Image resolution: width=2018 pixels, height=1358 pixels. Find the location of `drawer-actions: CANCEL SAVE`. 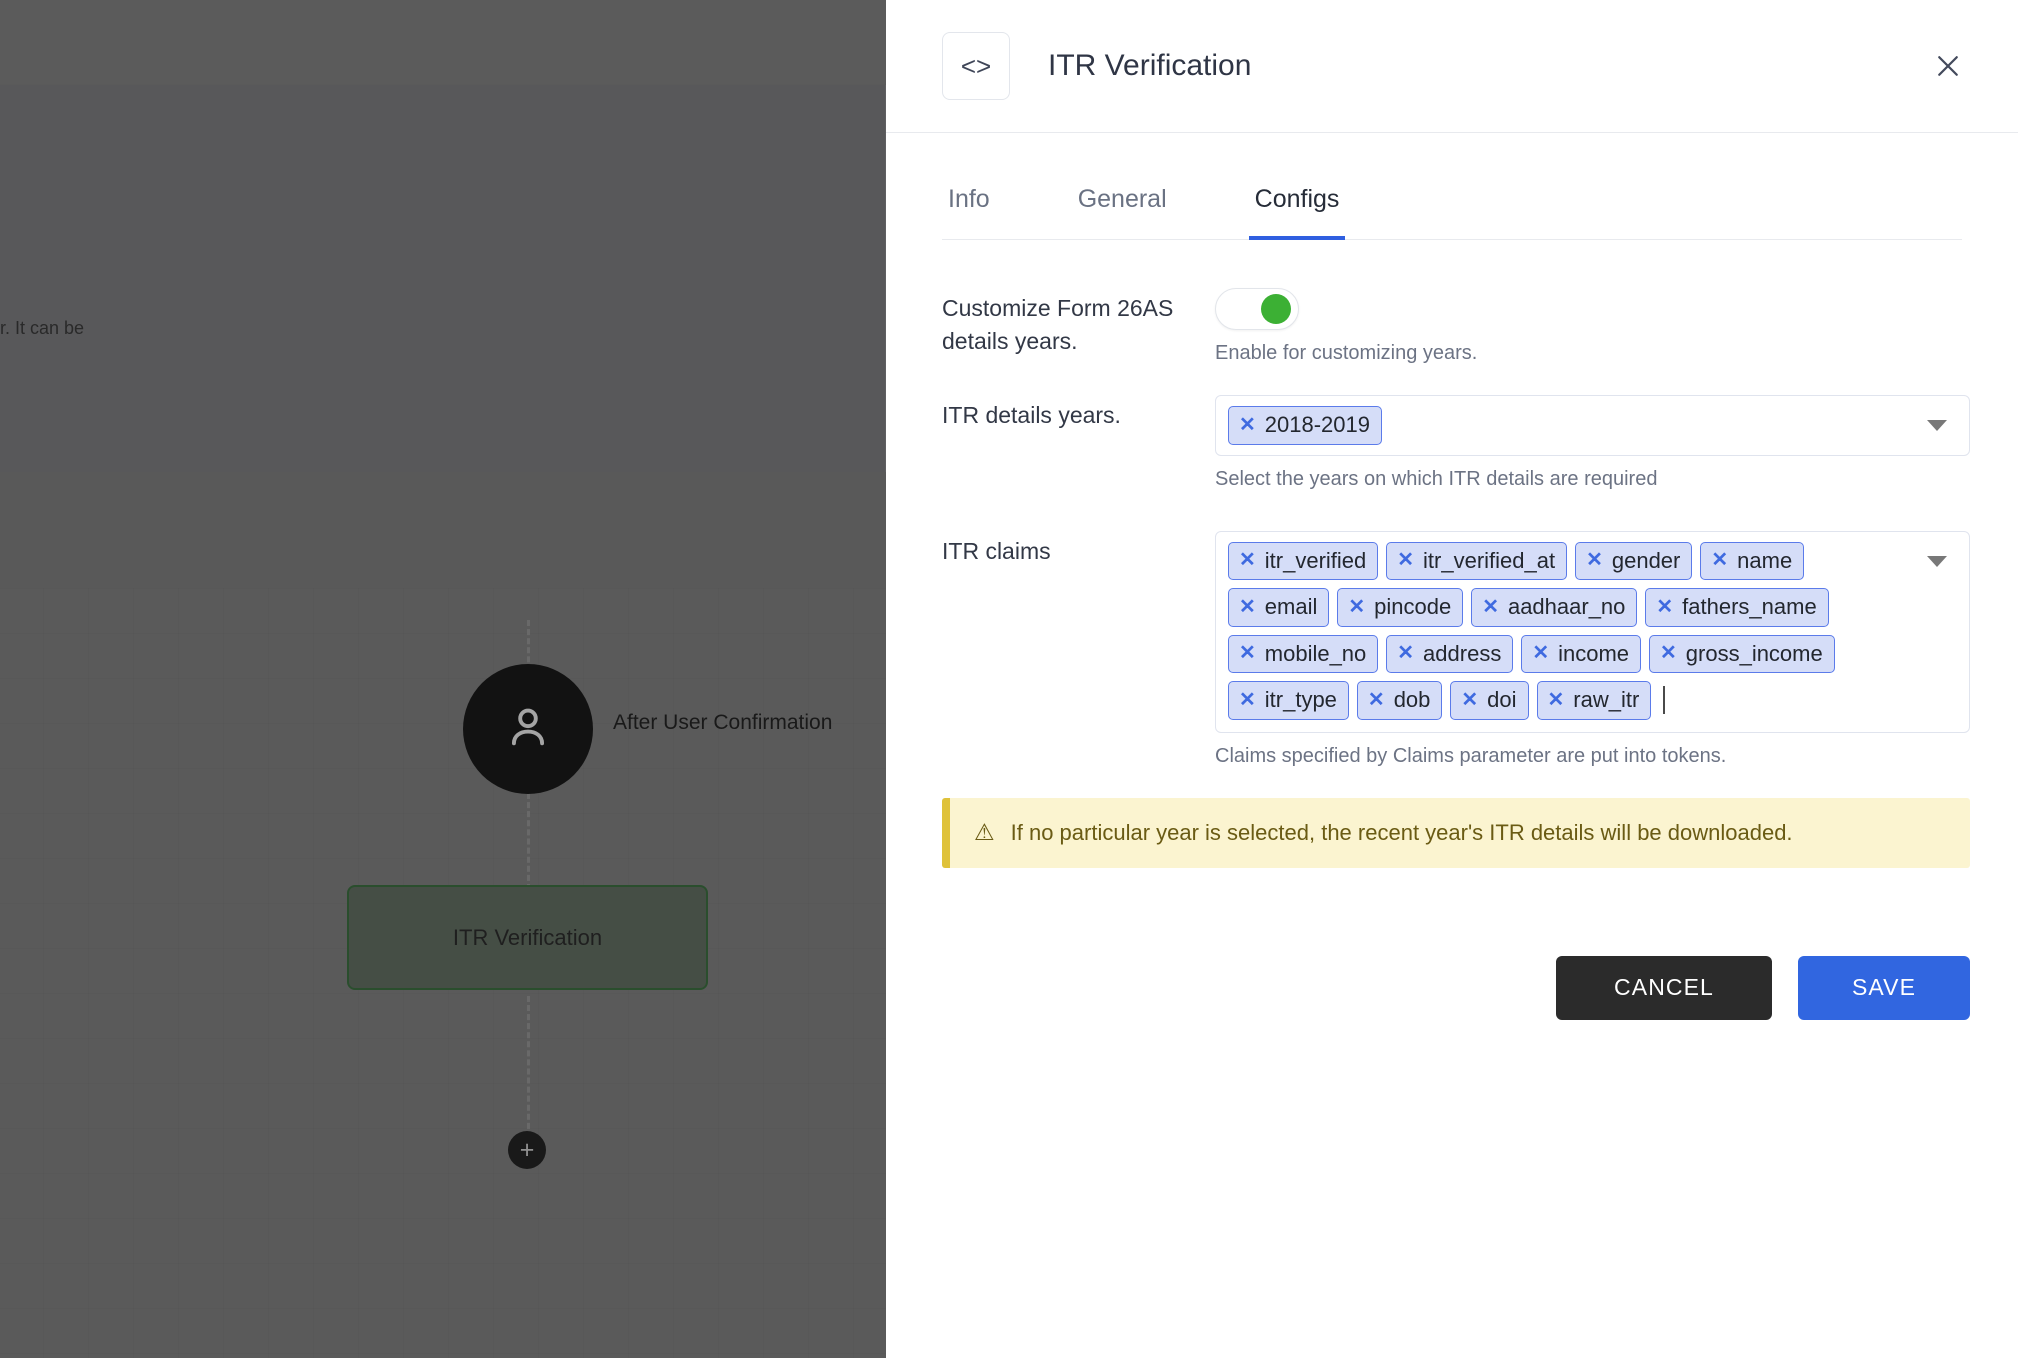

drawer-actions: CANCEL SAVE is located at coordinates (1456, 987).